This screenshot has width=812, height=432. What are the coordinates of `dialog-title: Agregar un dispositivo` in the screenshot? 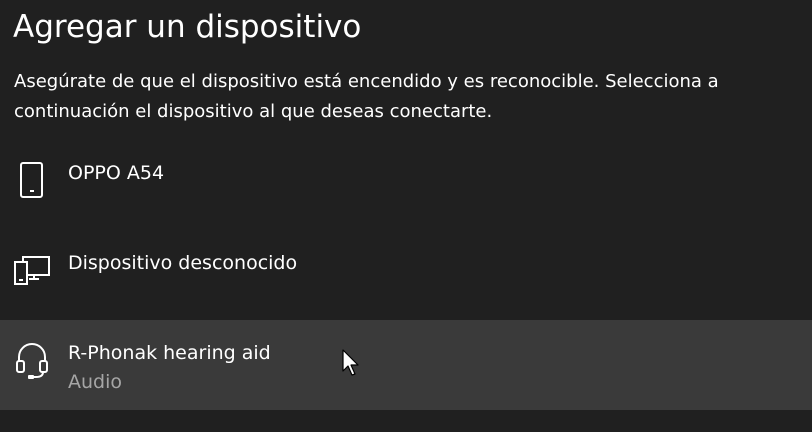 It's located at (187, 27).